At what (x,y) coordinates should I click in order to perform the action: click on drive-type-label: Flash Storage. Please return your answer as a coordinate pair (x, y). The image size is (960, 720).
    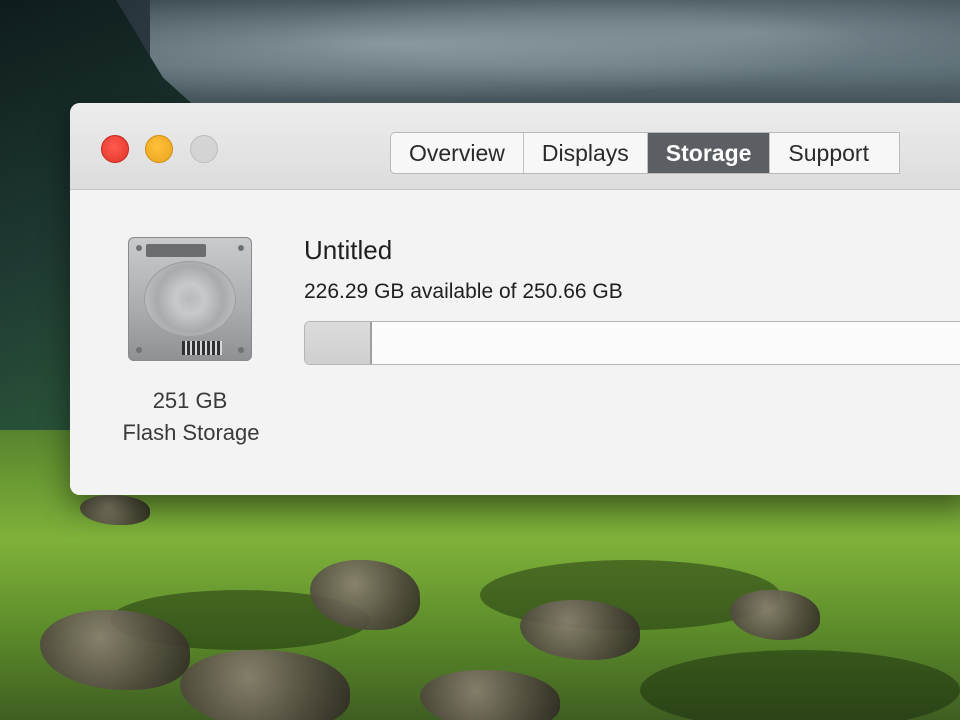
    Looking at the image, I should click on (191, 432).